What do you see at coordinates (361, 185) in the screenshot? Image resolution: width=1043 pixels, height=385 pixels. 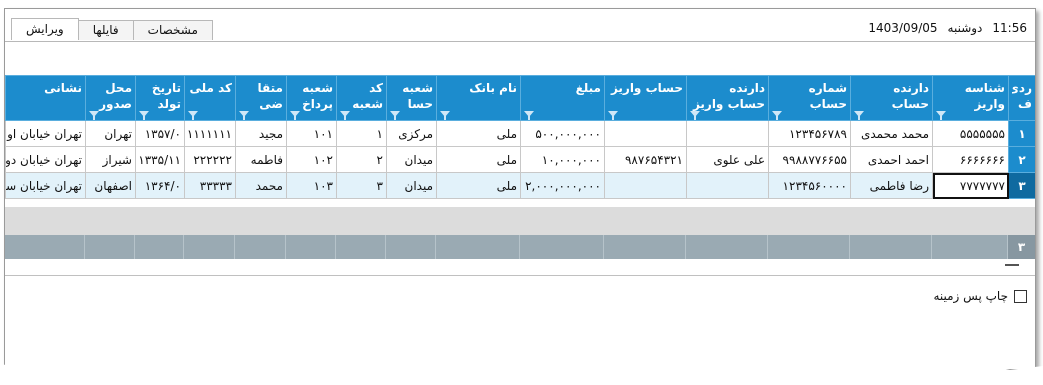 I see `table-cell: ۳` at bounding box center [361, 185].